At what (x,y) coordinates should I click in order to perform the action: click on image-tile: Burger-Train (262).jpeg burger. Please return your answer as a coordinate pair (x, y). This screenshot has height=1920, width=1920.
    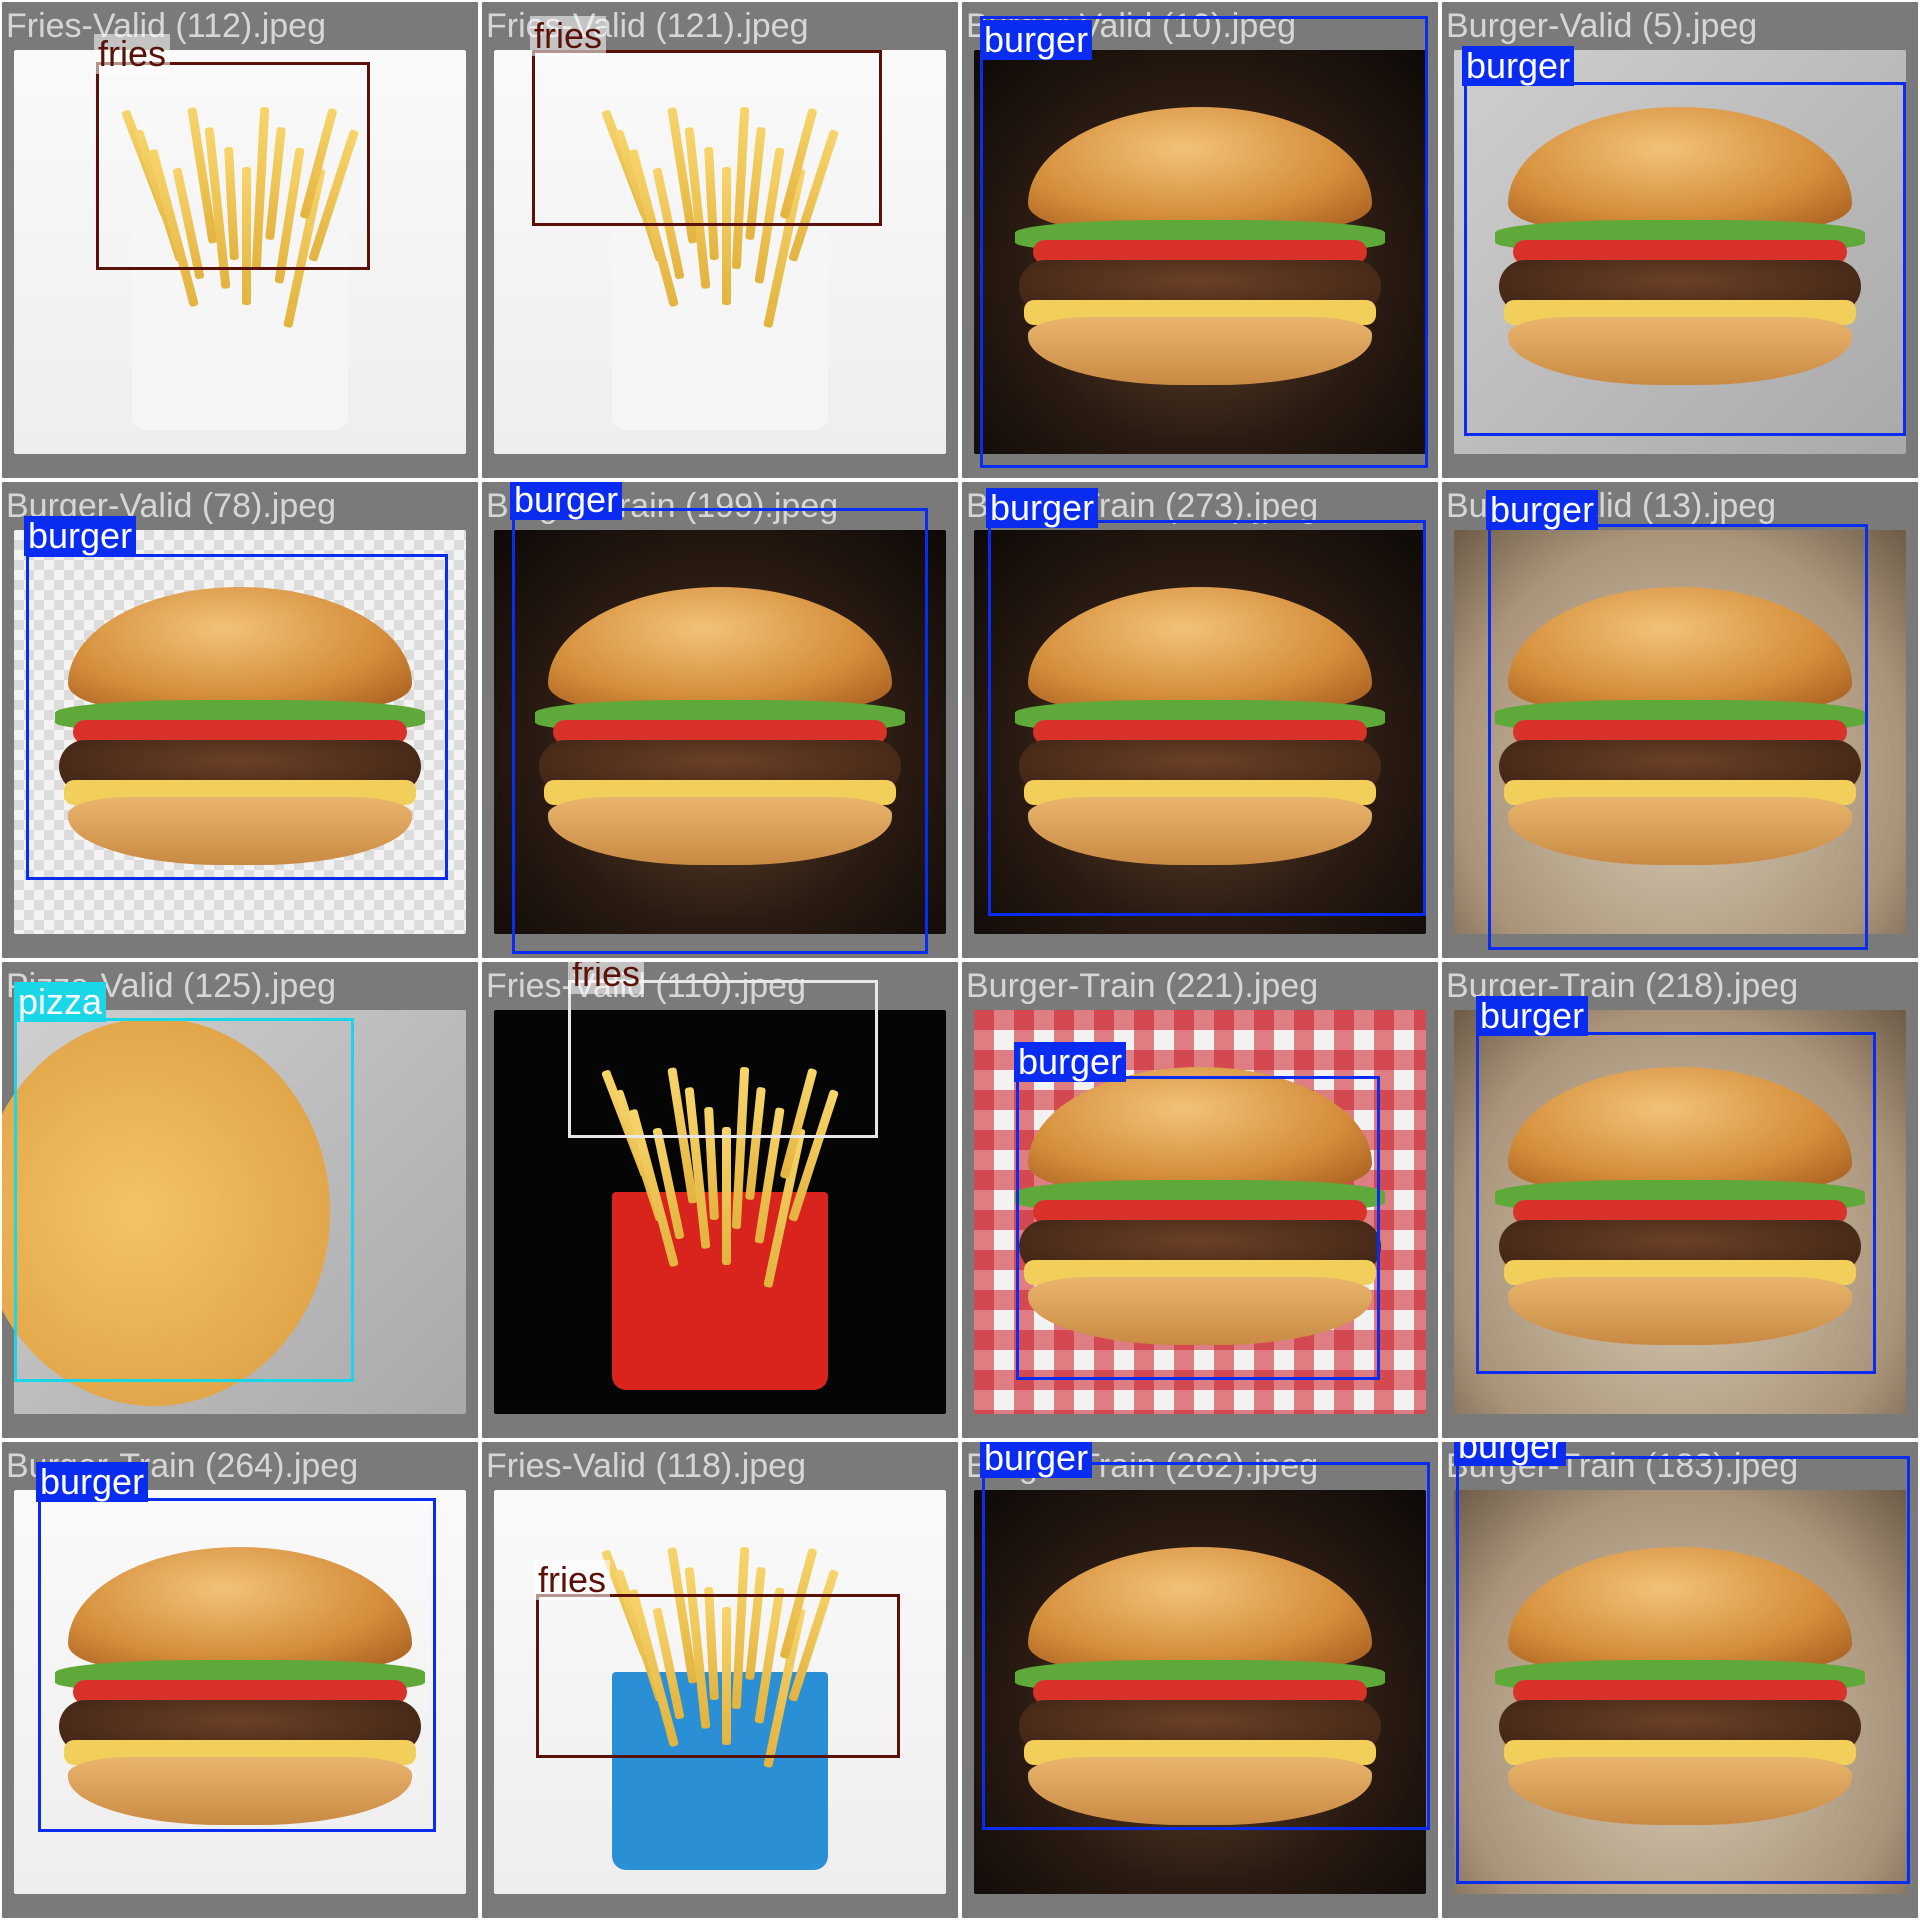
    Looking at the image, I should click on (1200, 1680).